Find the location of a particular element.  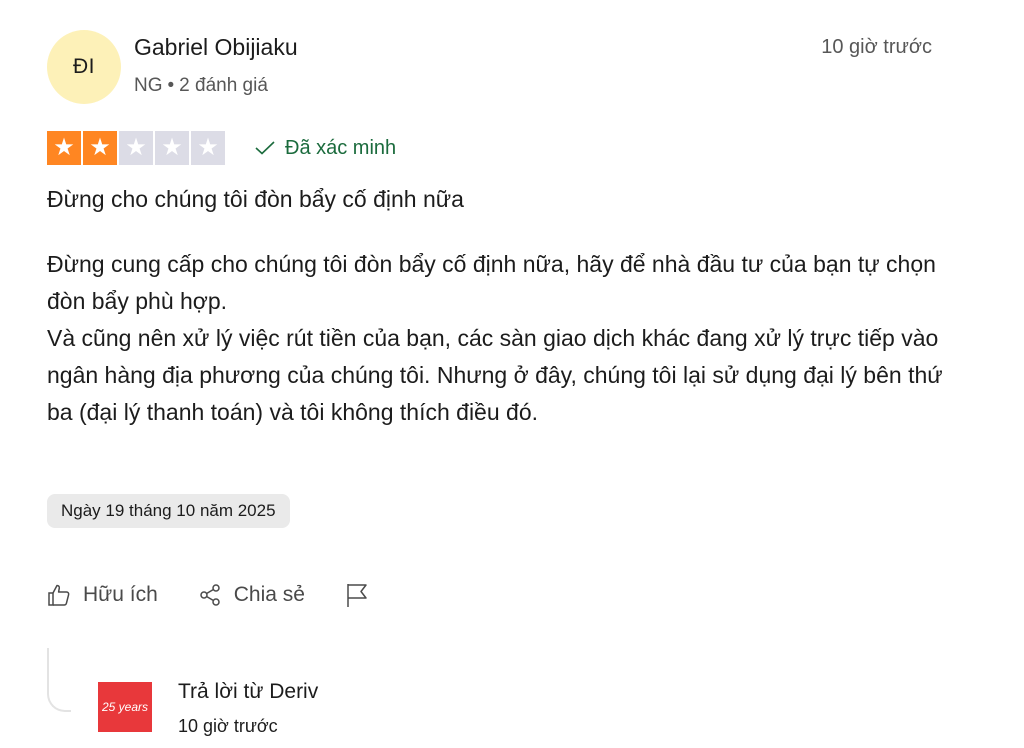

author-meta: NG • 2 đánh giá is located at coordinates (201, 86).